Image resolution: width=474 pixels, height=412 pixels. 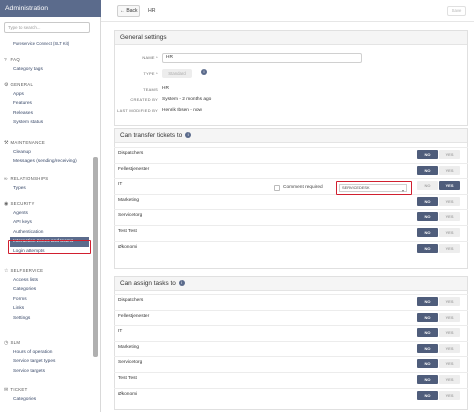 What do you see at coordinates (6, 204) in the screenshot?
I see `security-icon: ◉` at bounding box center [6, 204].